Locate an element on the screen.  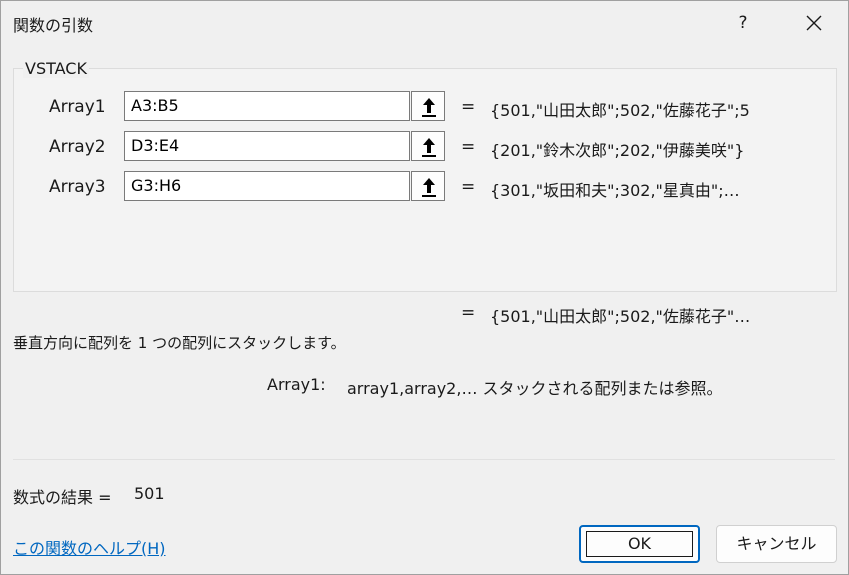
overall-equals: = is located at coordinates (468, 313).